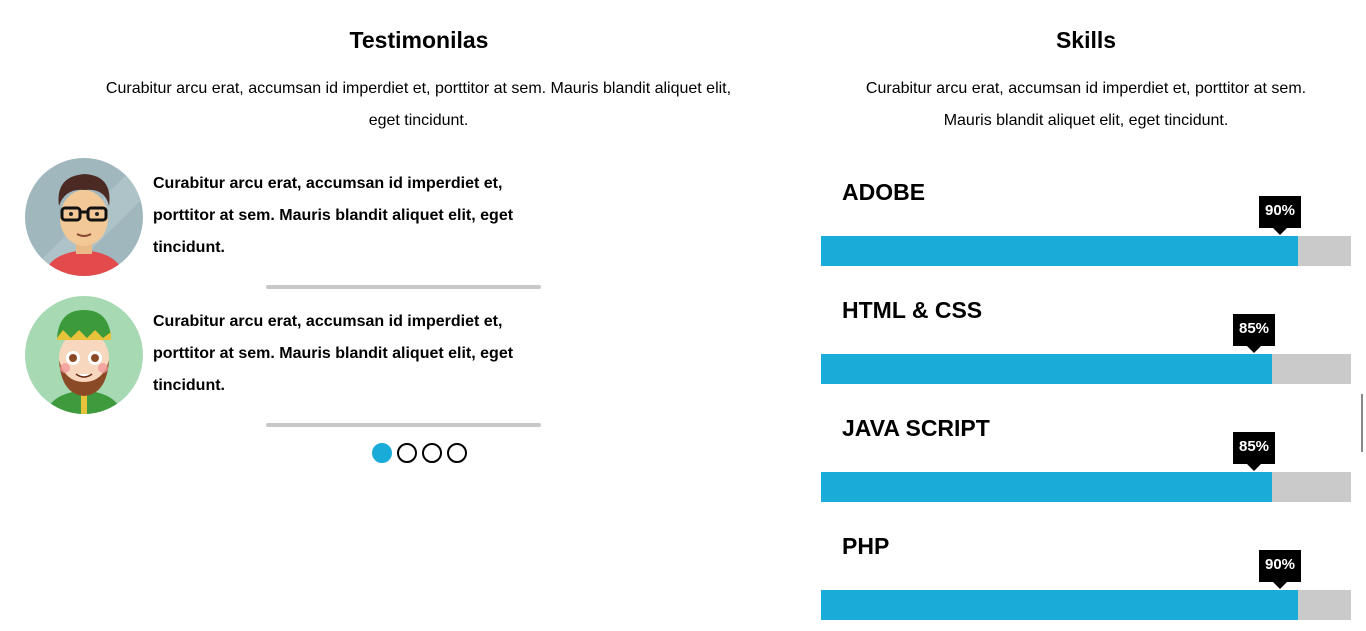 The width and height of the screenshot is (1366, 631). Describe the element at coordinates (1362, 423) in the screenshot. I see `scrollbar-thumb` at that location.